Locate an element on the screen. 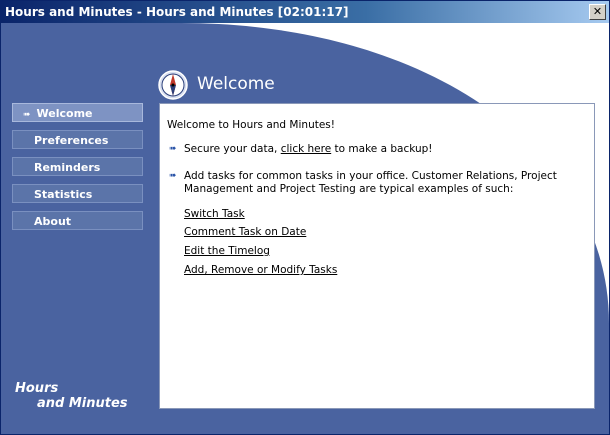 The image size is (610, 435). modify-tasks-link: Add, Remove or Modify Tasks is located at coordinates (260, 270).